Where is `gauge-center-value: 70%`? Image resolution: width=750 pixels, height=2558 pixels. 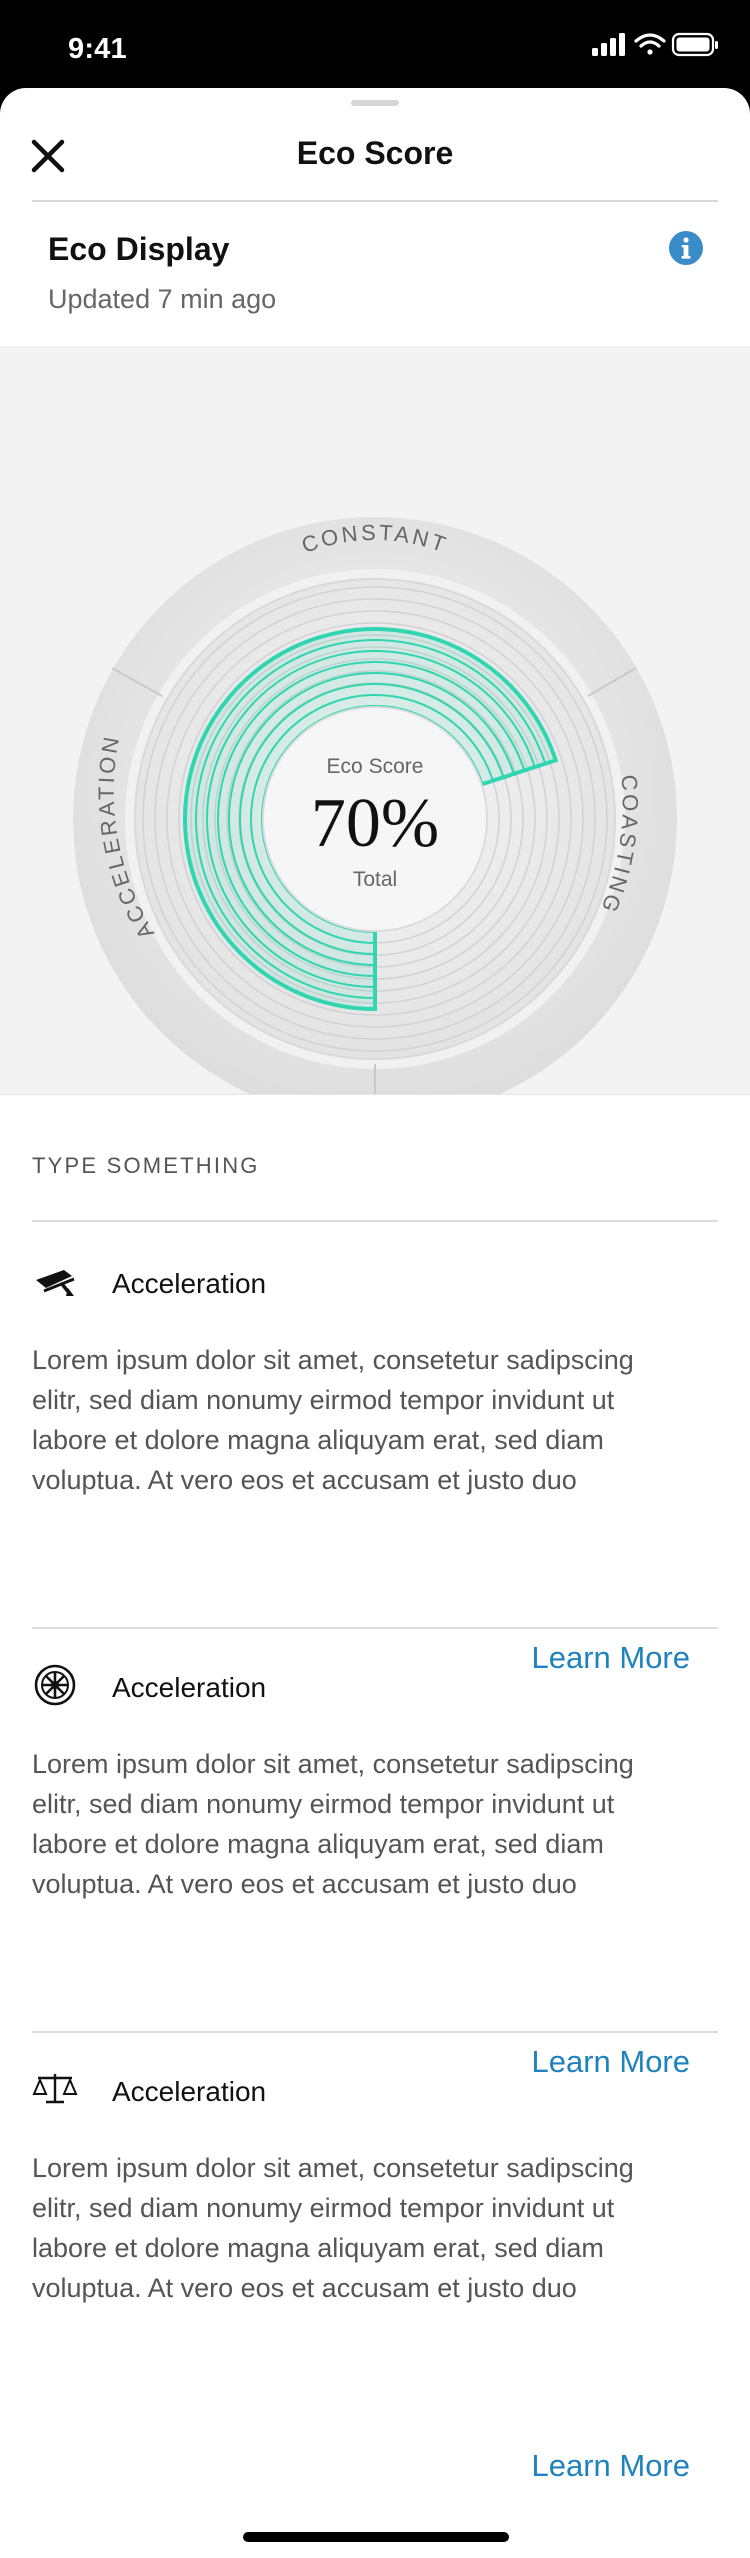
gauge-center-value: 70% is located at coordinates (375, 823).